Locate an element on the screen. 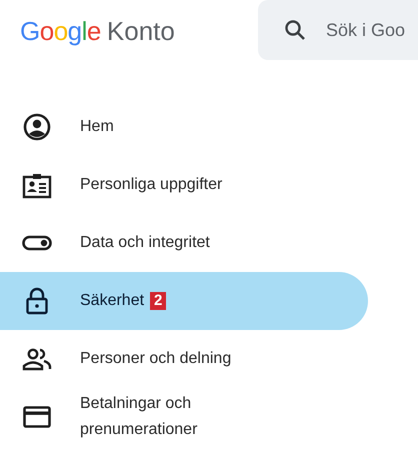 The width and height of the screenshot is (418, 458). sidebar-item: Data och integritet is located at coordinates (184, 243).